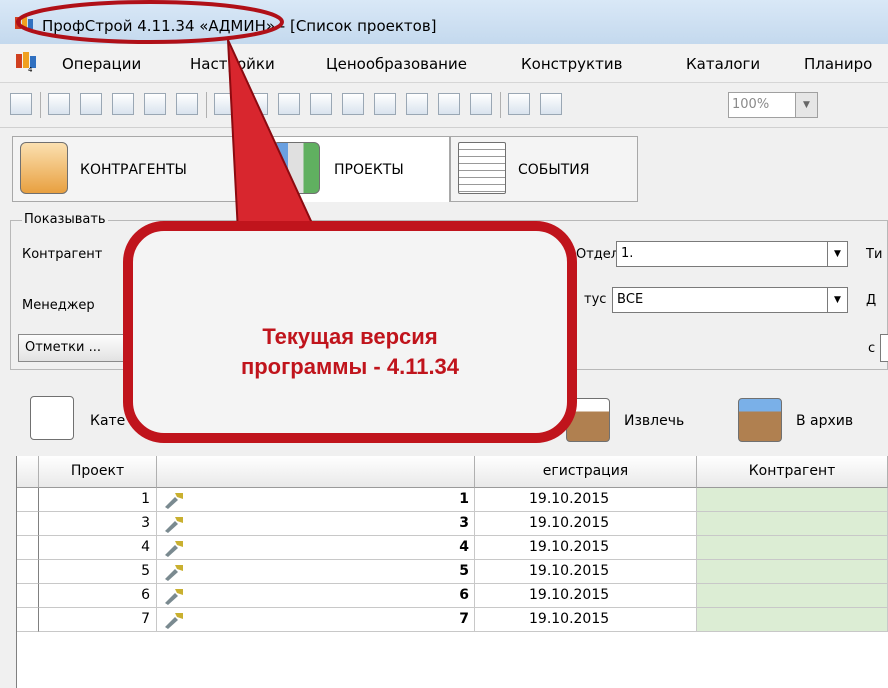 This screenshot has width=888, height=688. I want to click on callout-line-1: Текущая версия, so click(350, 336).